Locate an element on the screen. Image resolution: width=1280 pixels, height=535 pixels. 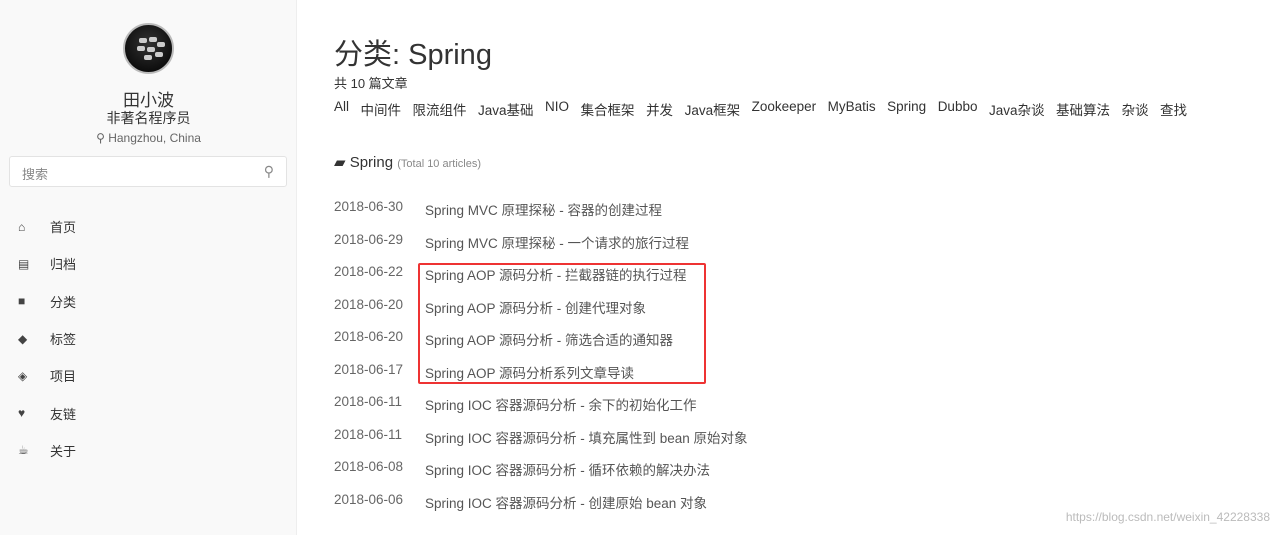
post-date: 2018-06-30 is located at coordinates (369, 206).